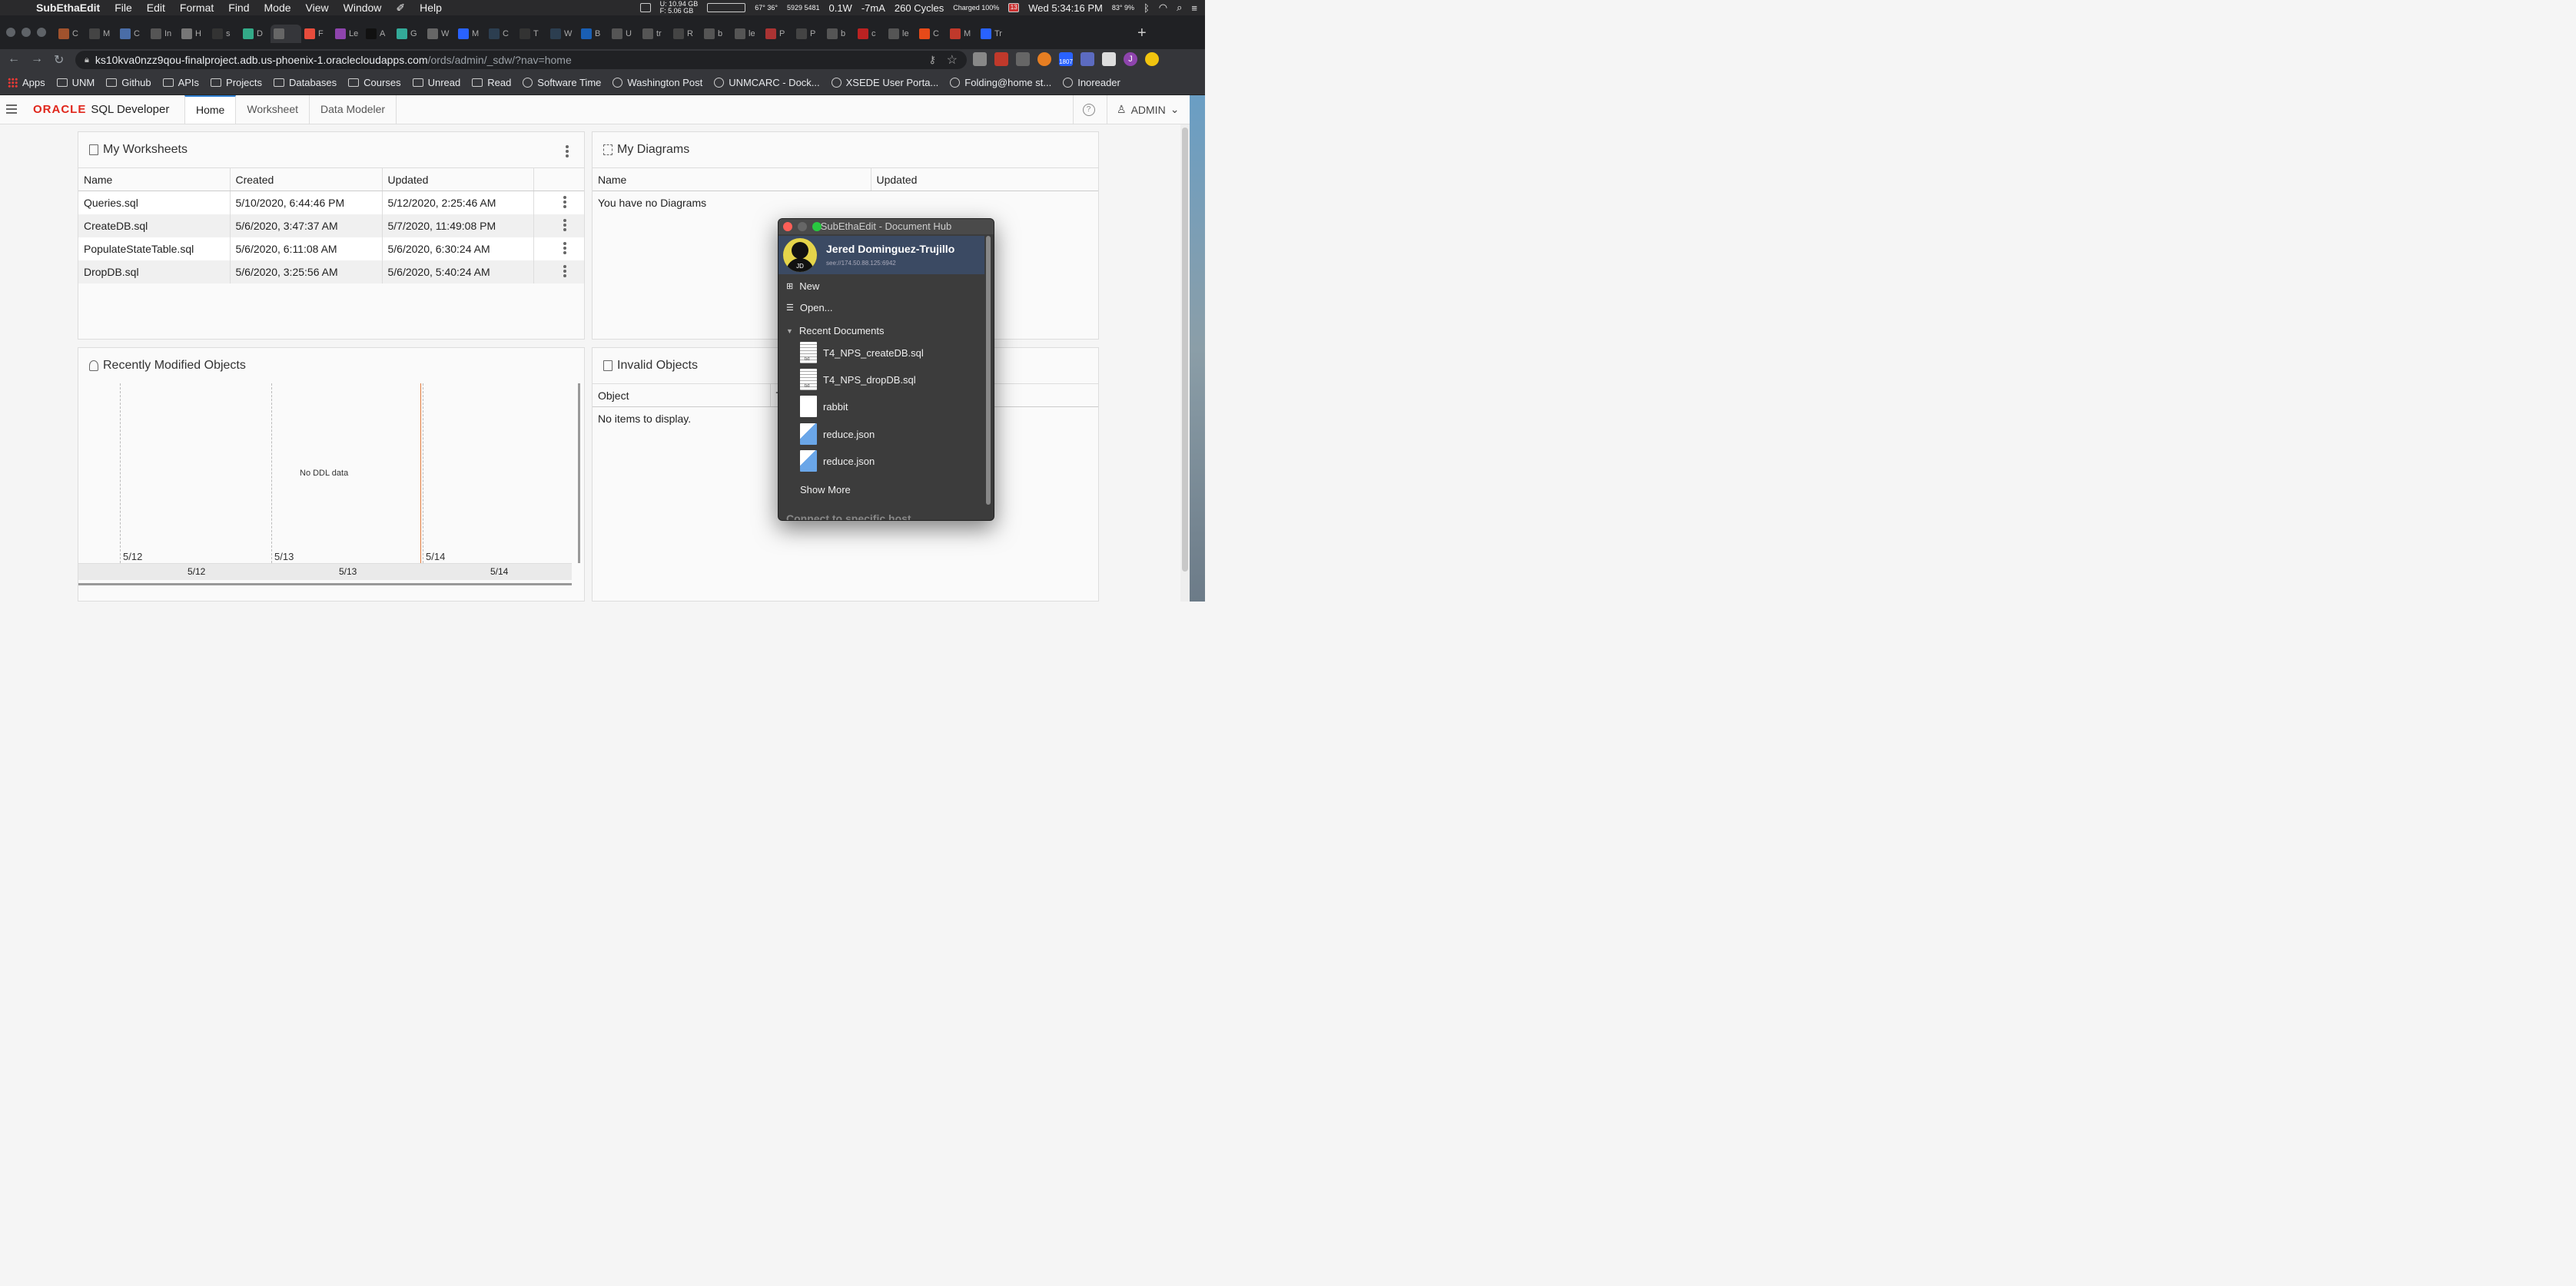 The height and width of the screenshot is (1286, 2576). What do you see at coordinates (14, 59) in the screenshot?
I see `back-arrow-icon: ←` at bounding box center [14, 59].